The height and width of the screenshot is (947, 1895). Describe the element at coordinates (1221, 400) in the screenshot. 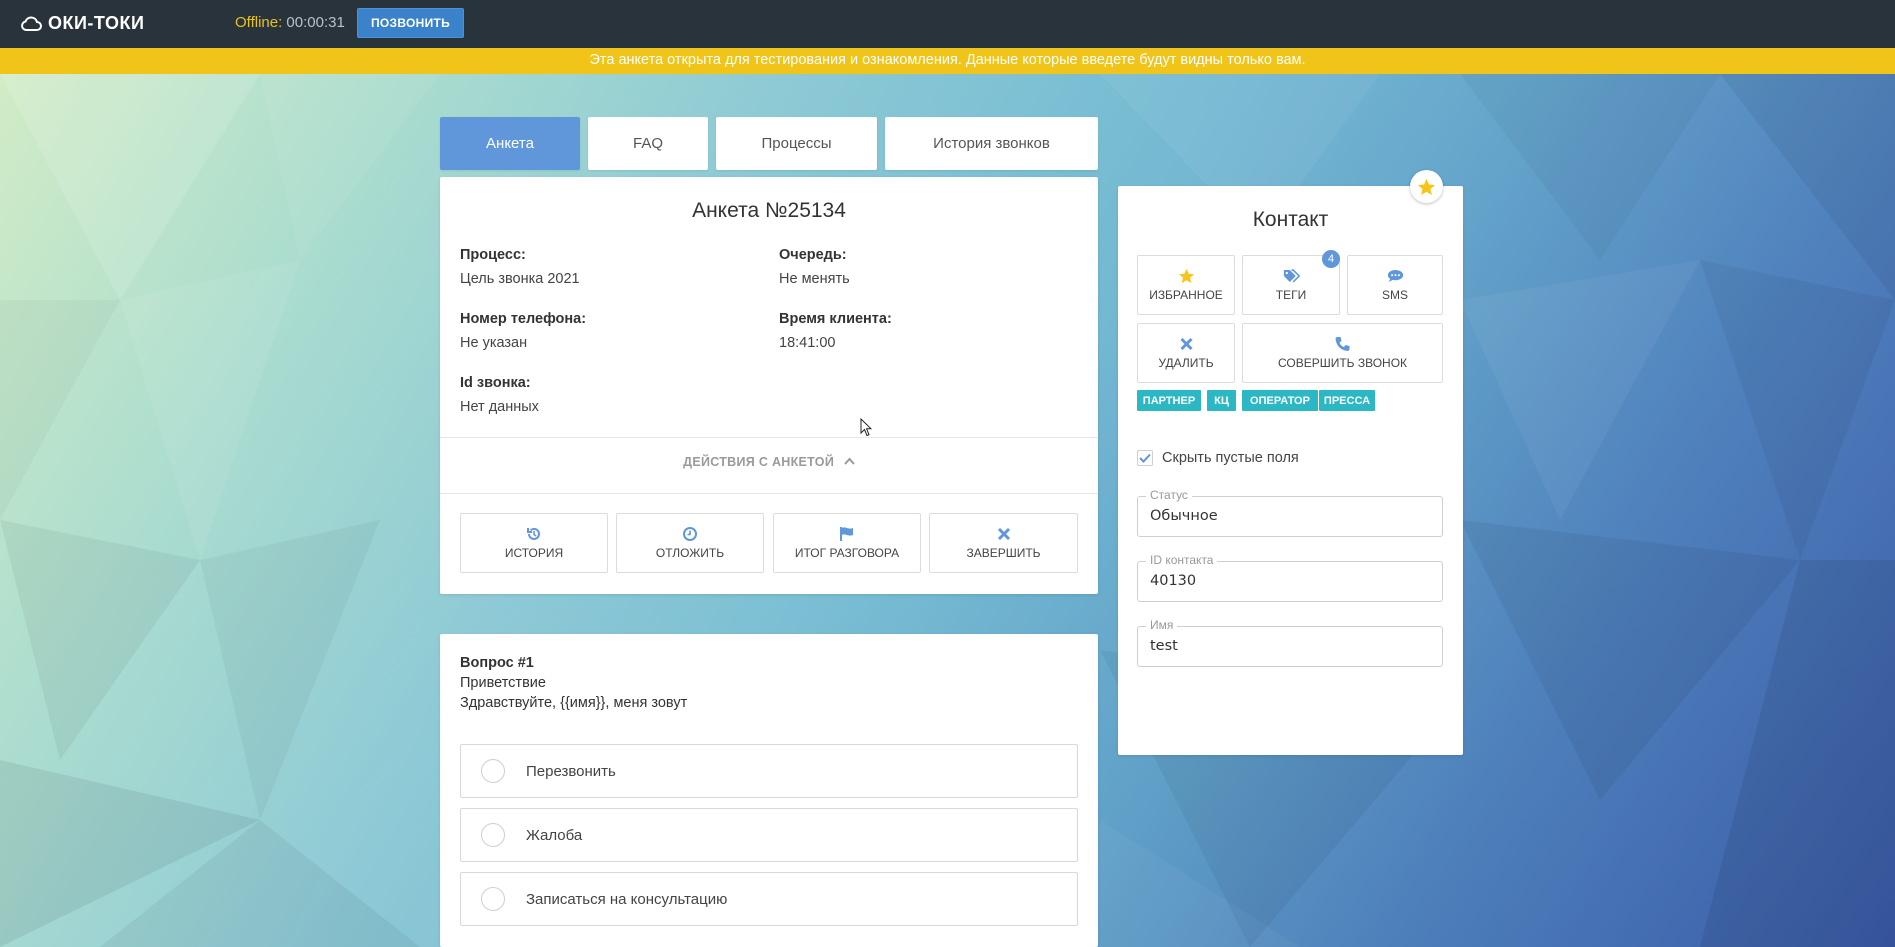

I see `tag-badge: КЦ` at that location.